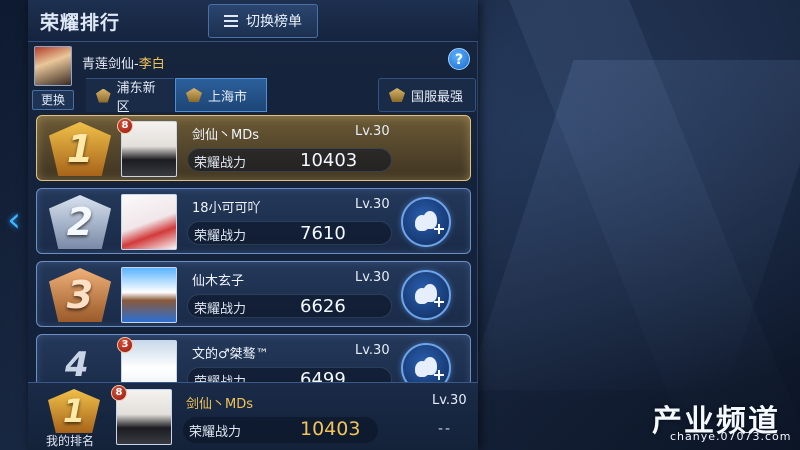 The height and width of the screenshot is (450, 800). I want to click on rank-emblem-gold: 1, so click(80, 149).